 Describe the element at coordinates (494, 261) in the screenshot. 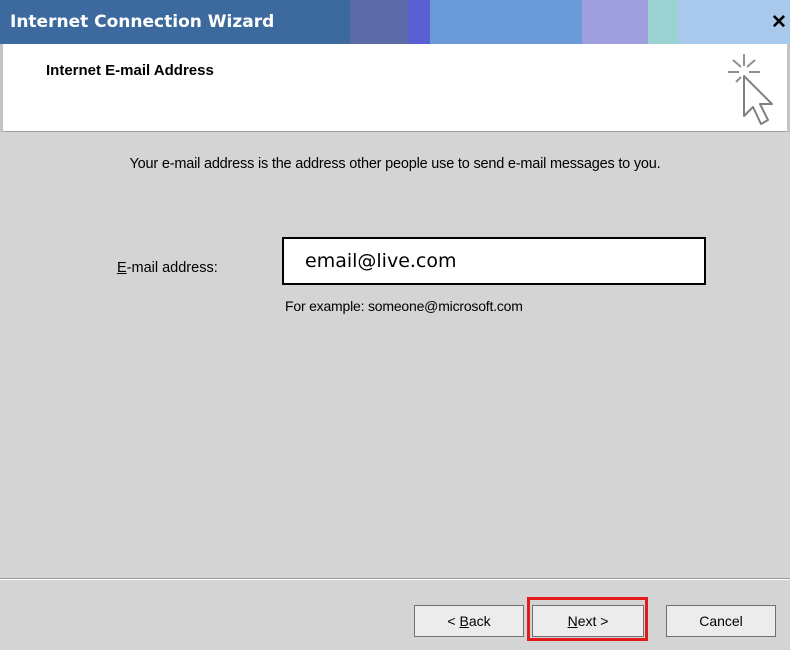

I see `email-input: email@live.com` at that location.